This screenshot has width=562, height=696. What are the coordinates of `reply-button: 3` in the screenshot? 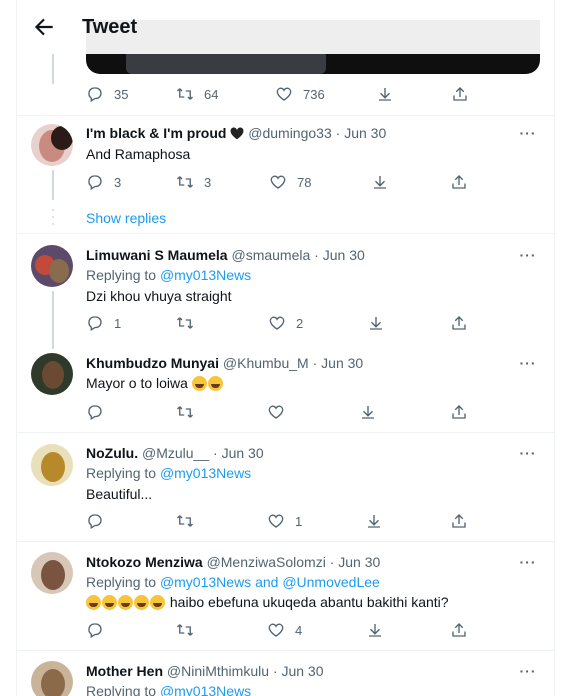 It's located at (103, 182).